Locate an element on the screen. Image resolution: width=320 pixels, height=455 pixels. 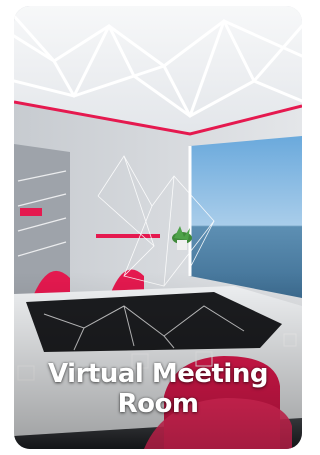
card-title-line-1: Virtual Meeting is located at coordinates (158, 374).